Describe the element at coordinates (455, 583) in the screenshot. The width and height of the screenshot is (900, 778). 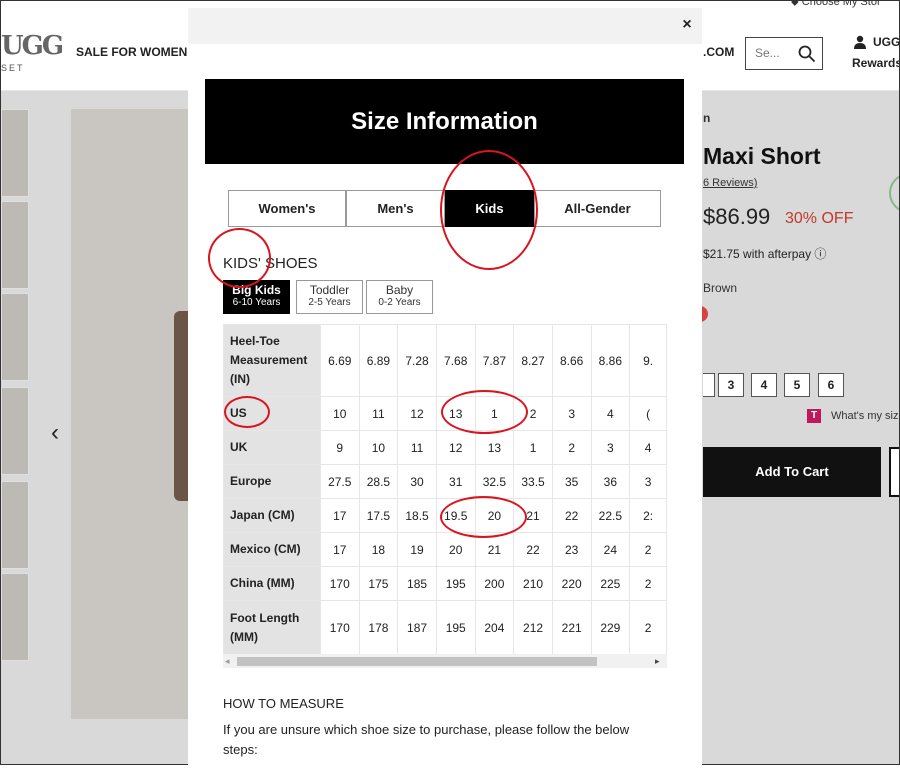
I see `table-cell: 195` at that location.